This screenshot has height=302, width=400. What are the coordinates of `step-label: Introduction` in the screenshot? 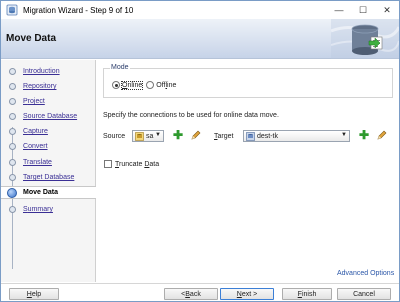 It's located at (41, 71).